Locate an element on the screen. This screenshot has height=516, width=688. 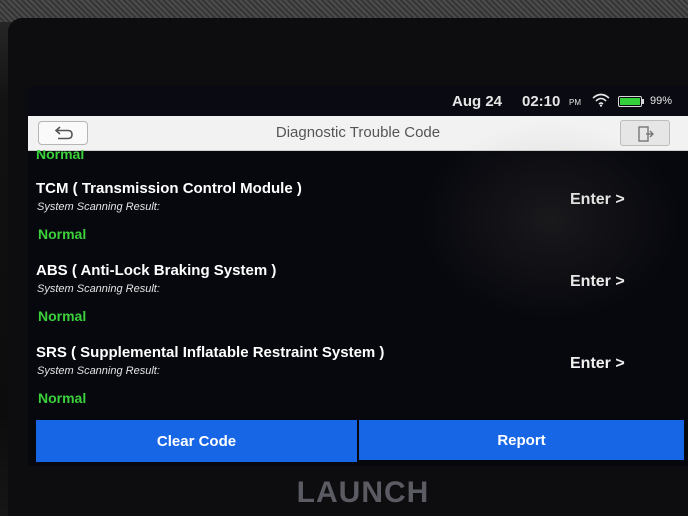
action-bar: Clear Code Report is located at coordinates (360, 441).